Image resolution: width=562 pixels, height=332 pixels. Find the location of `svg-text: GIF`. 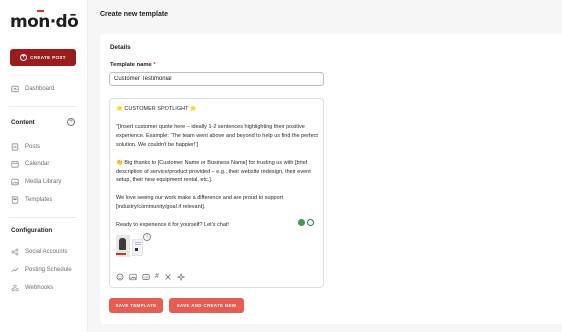

svg-text: GIF is located at coordinates (146, 277).